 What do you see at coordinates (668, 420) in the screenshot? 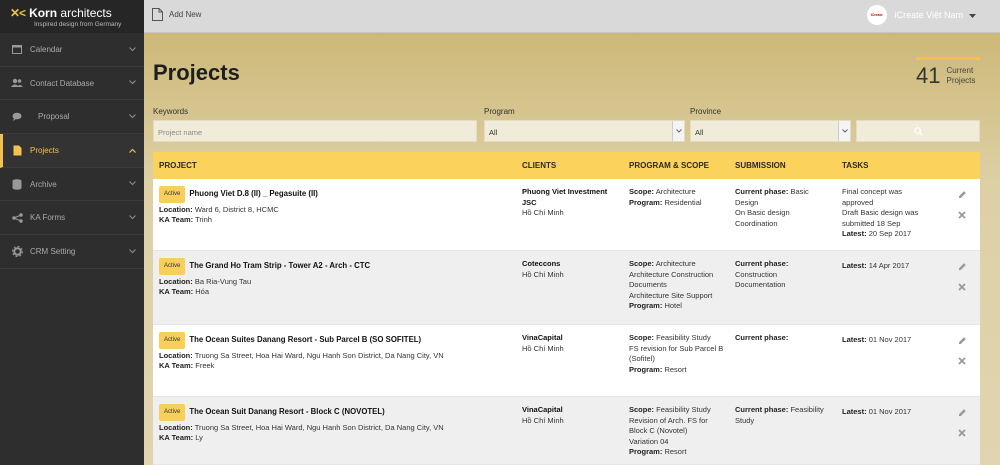
I see `scope-value-cont: Revision of Arch. FS for` at bounding box center [668, 420].